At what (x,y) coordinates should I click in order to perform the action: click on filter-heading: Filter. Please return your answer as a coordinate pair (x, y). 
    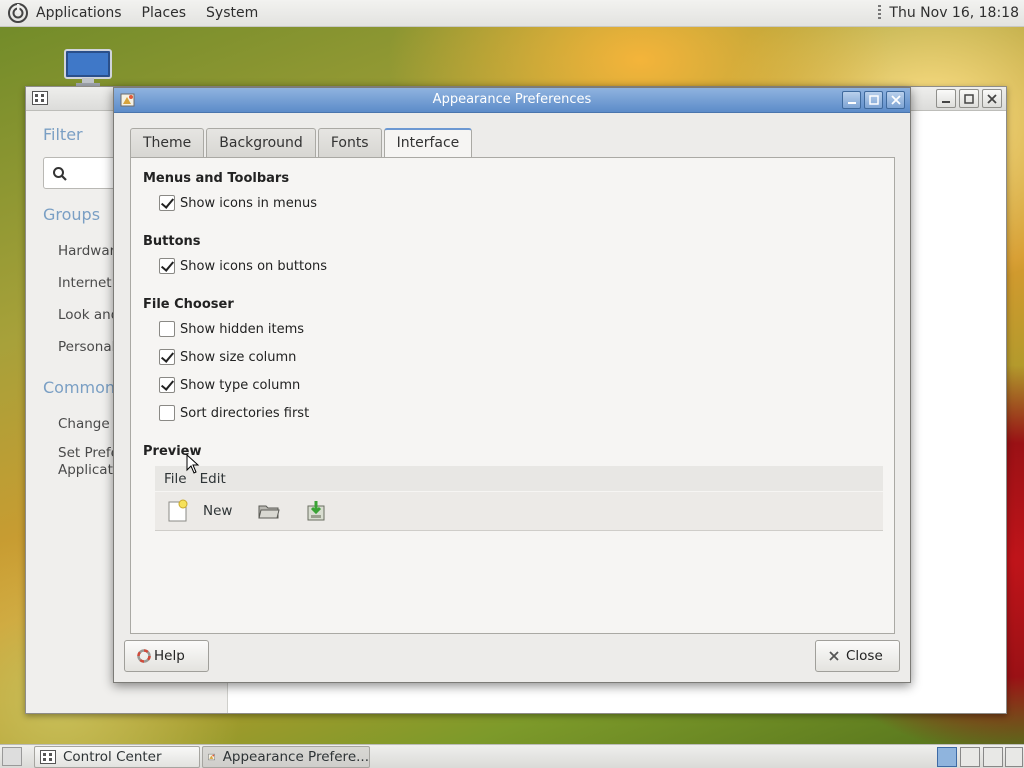
    Looking at the image, I should click on (63, 134).